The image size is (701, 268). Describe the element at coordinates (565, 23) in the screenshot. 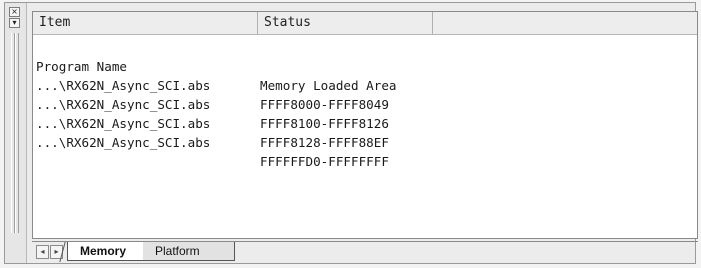

I see `column-header-empty` at that location.